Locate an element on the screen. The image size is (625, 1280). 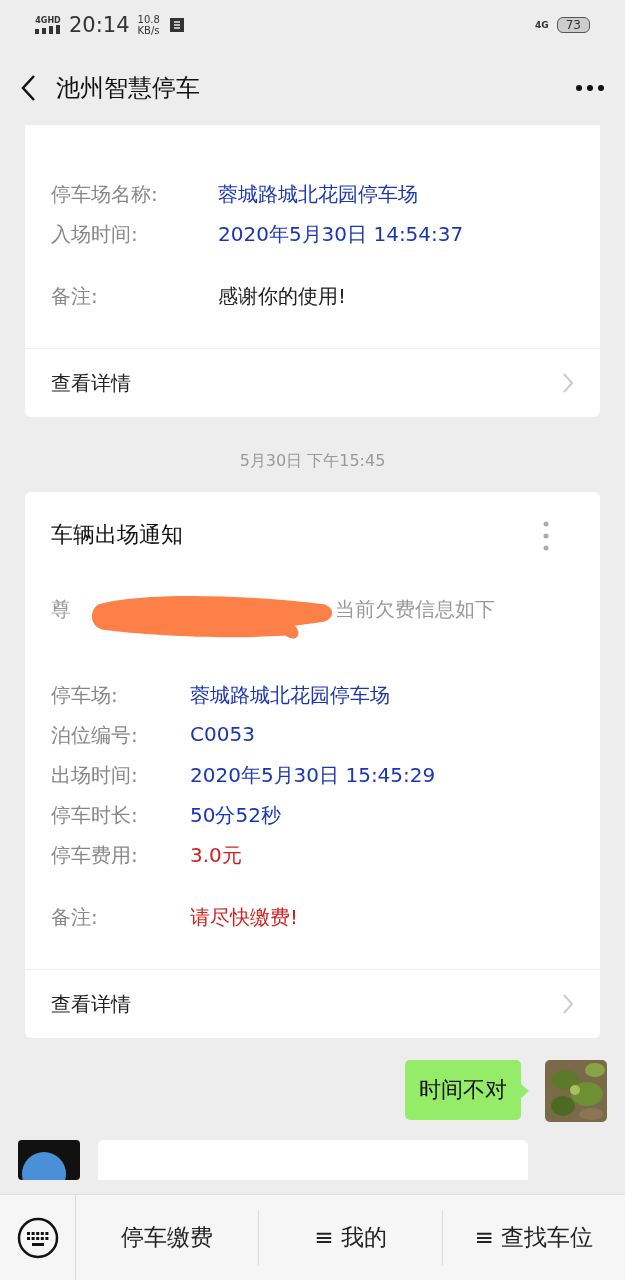
field-value: 2020年5月30日 15:45:29 is located at coordinates (313, 775).